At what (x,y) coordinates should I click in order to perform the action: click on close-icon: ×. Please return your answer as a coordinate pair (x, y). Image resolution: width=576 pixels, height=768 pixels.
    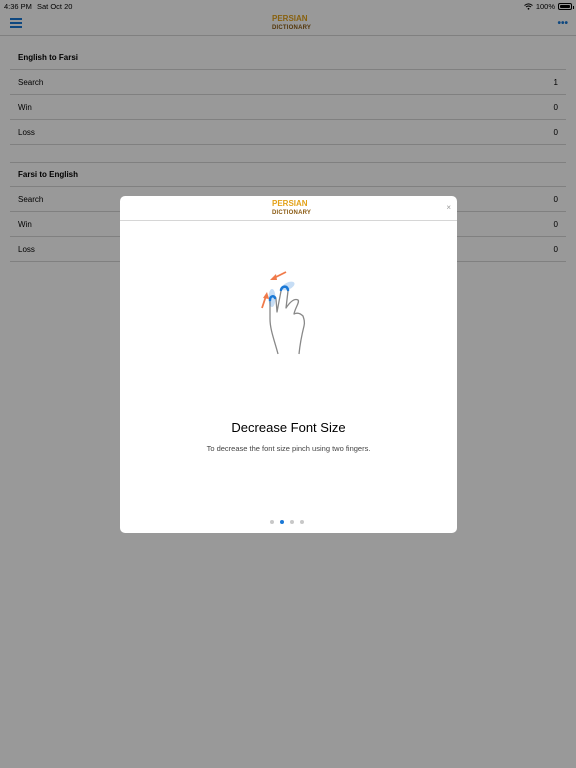
    Looking at the image, I should click on (448, 207).